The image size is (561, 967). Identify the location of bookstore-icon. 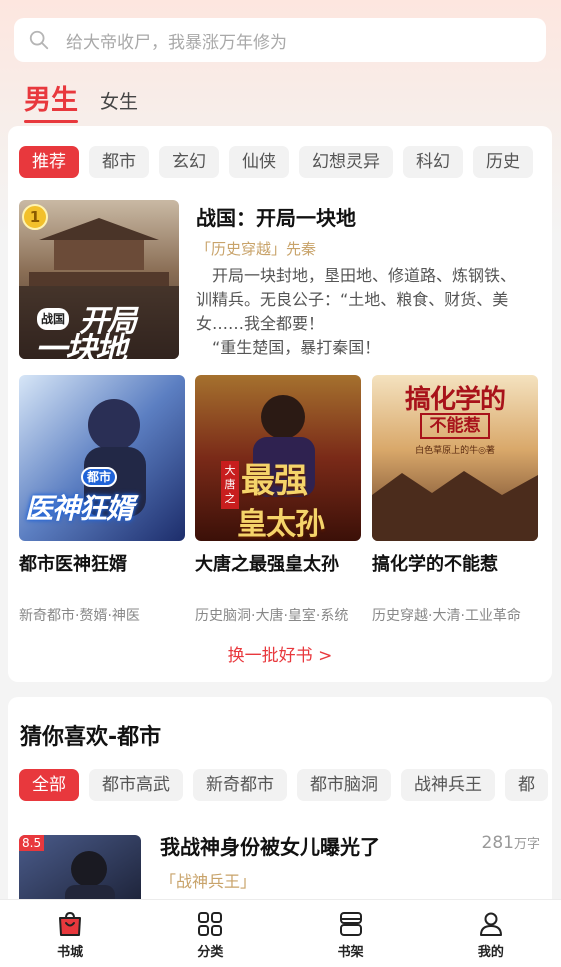
(70, 923).